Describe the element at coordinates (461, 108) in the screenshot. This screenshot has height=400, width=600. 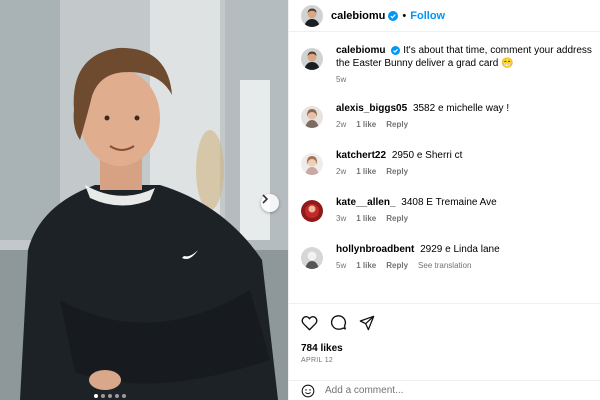
I see `comment-body: 3582 e michelle way !` at that location.